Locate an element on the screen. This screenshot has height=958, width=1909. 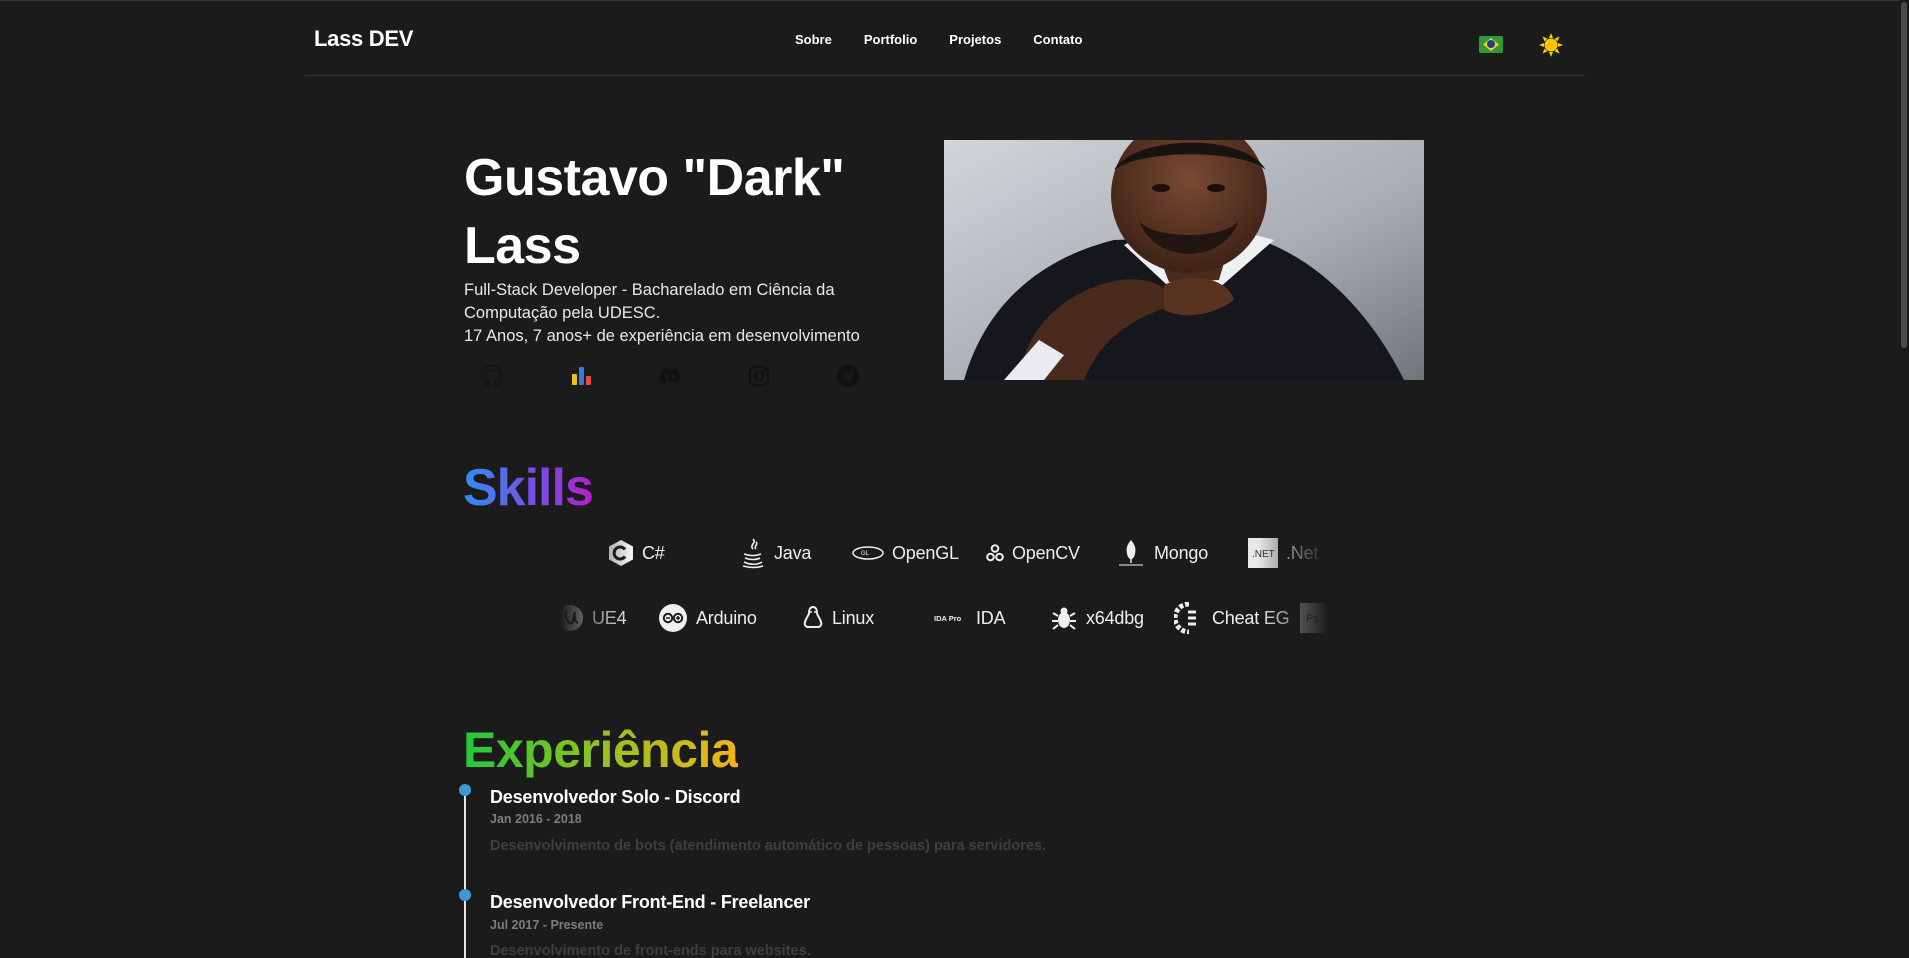
skill-opengl: GL OpenGL is located at coordinates (905, 553).